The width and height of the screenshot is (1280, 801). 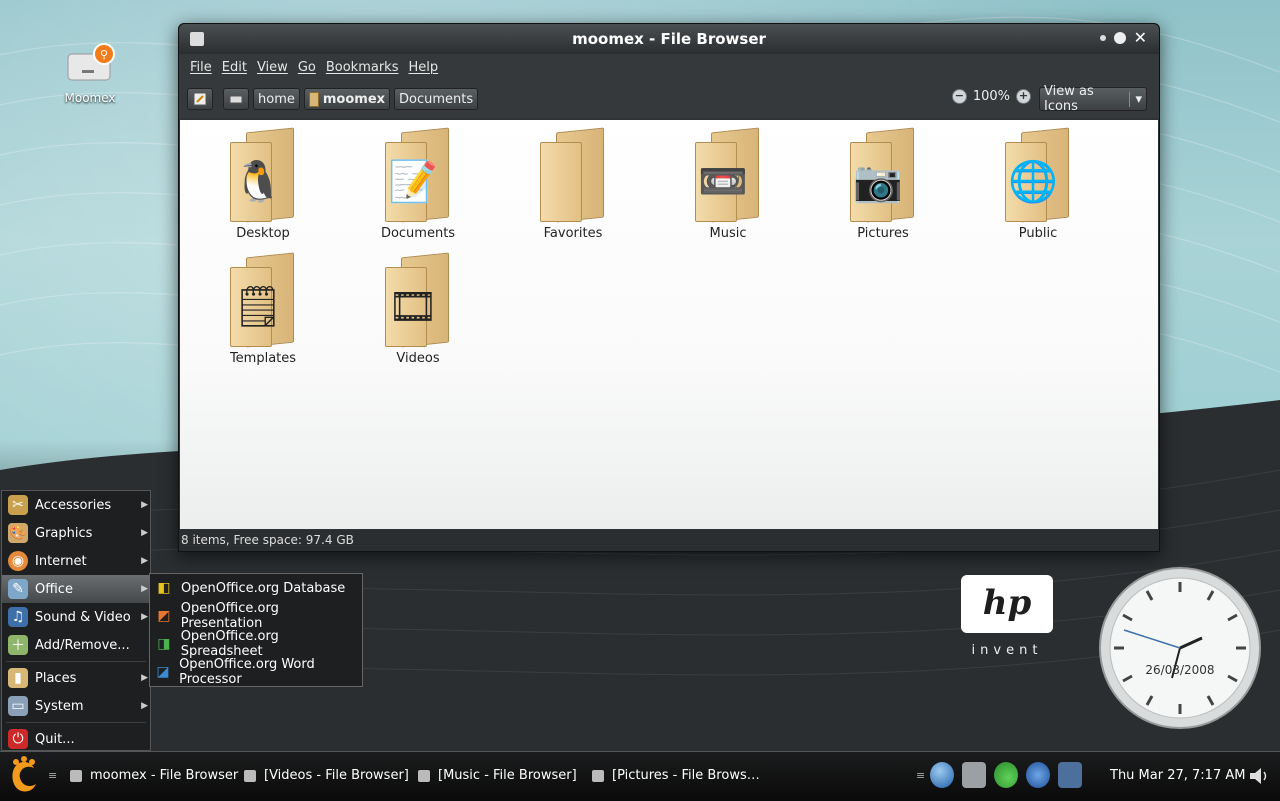 I want to click on menu-item-office: ✎ Office ▶, so click(x=76, y=589).